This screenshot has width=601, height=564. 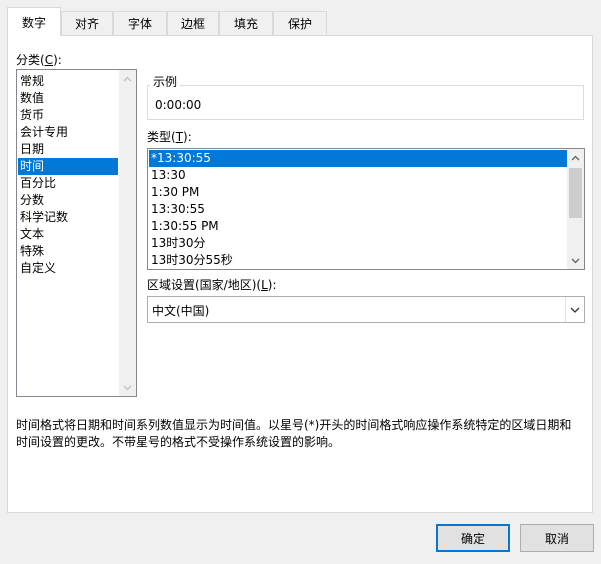 What do you see at coordinates (557, 538) in the screenshot?
I see `cancel-button: 取消` at bounding box center [557, 538].